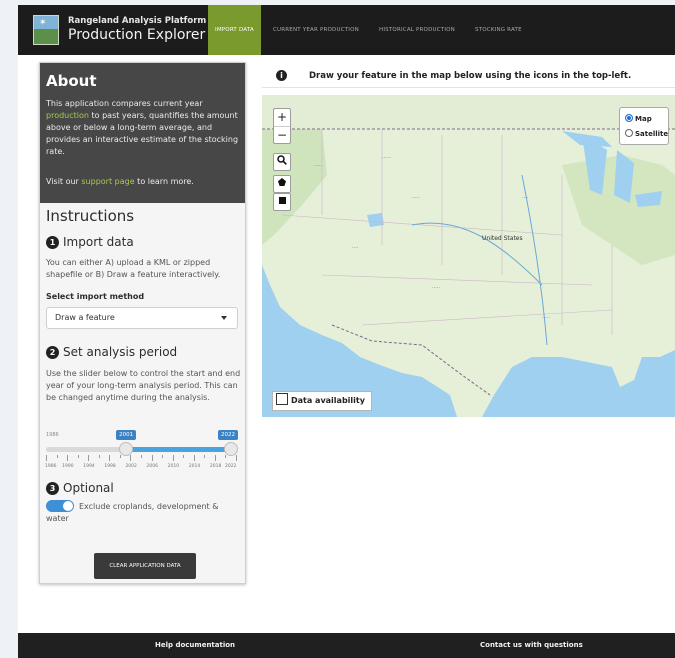  What do you see at coordinates (141, 459) in the screenshot?
I see `slider-ticks` at bounding box center [141, 459].